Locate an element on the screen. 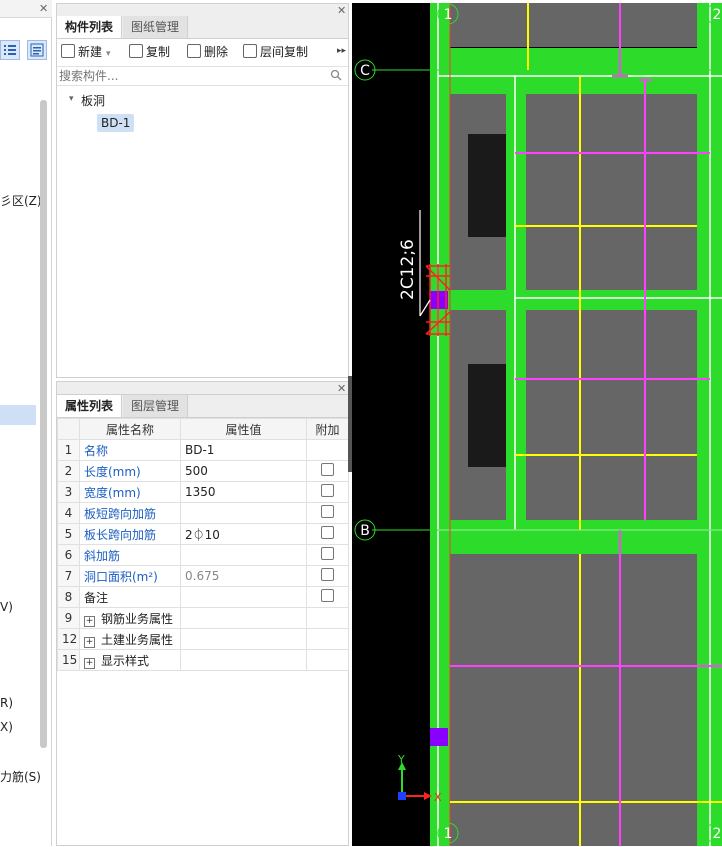 The width and height of the screenshot is (722, 847). table-row: 3 宽度(mm) 1350 is located at coordinates (203, 492).